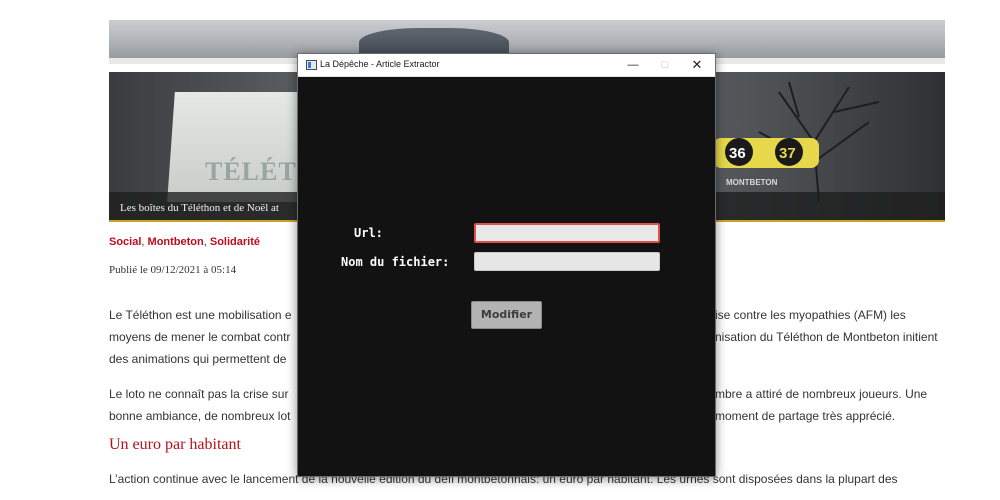 This screenshot has height=500, width=1000. Describe the element at coordinates (200, 315) in the screenshot. I see `paragraph1-line1-left: Le Téléthon est une mobilisation e` at that location.